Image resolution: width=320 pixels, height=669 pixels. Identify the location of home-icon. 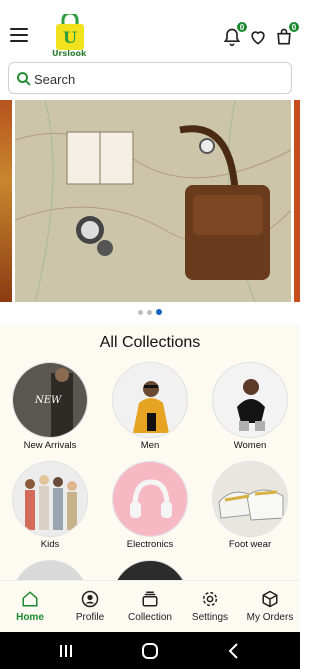
(30, 599).